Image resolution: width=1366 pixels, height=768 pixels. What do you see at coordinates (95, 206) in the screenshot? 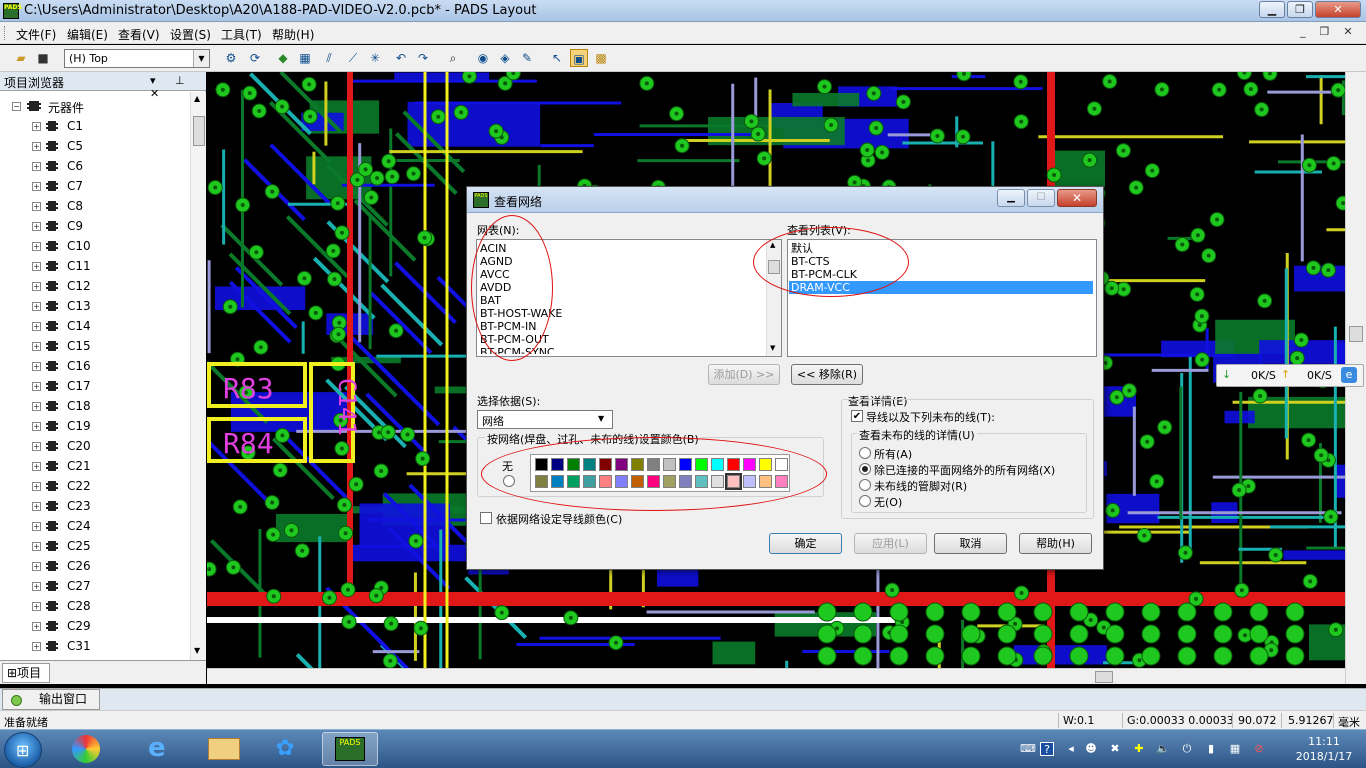
I see `tree-item: + C8` at bounding box center [95, 206].